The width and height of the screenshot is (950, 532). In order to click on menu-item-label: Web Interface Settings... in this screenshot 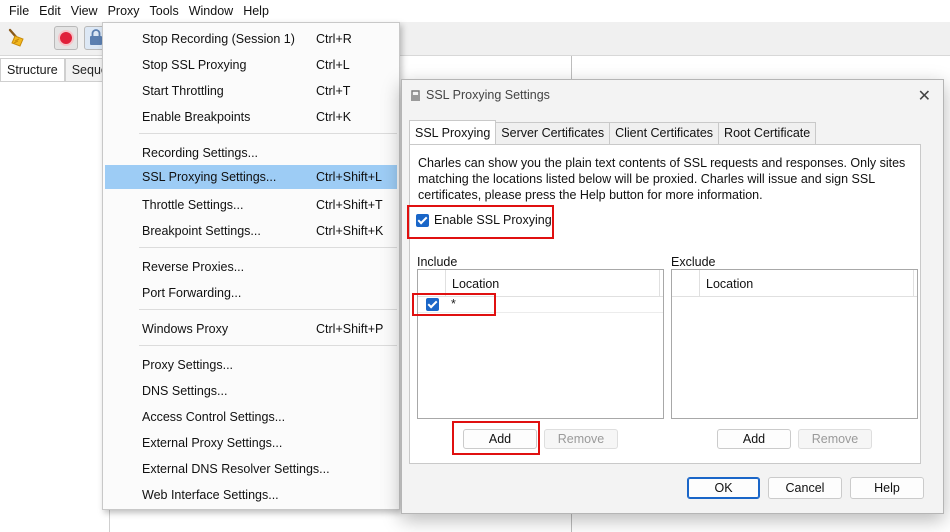, I will do `click(210, 495)`.